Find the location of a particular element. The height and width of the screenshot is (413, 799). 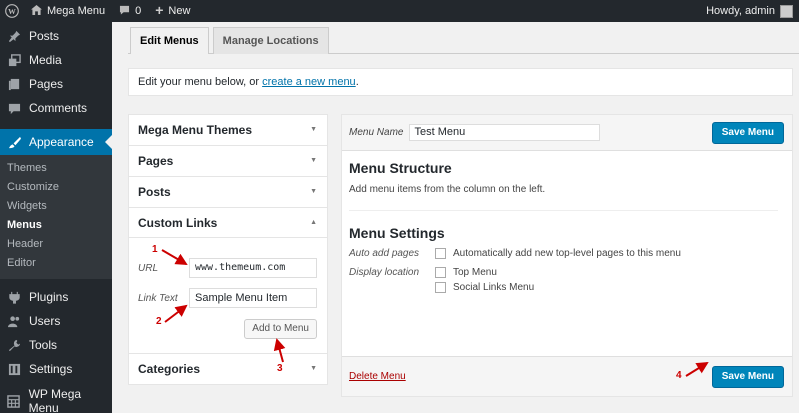

accordion-title-label: Categories is located at coordinates (169, 369).